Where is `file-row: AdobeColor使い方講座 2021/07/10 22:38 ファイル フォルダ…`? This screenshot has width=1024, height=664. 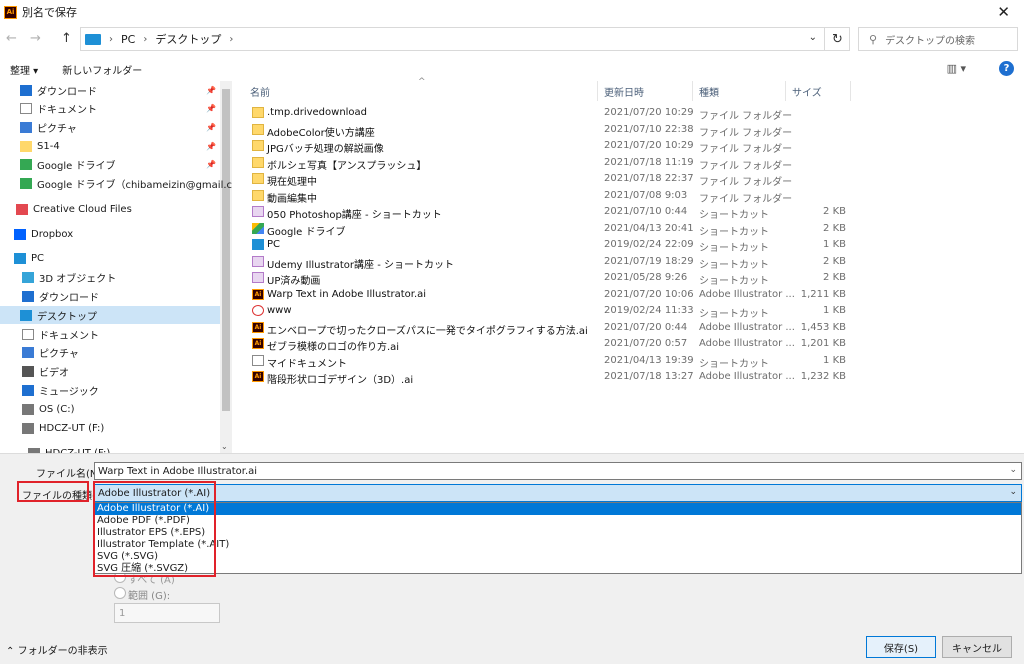 file-row: AdobeColor使い方講座 2021/07/10 22:38 ファイル フォルダ… is located at coordinates (552, 130).